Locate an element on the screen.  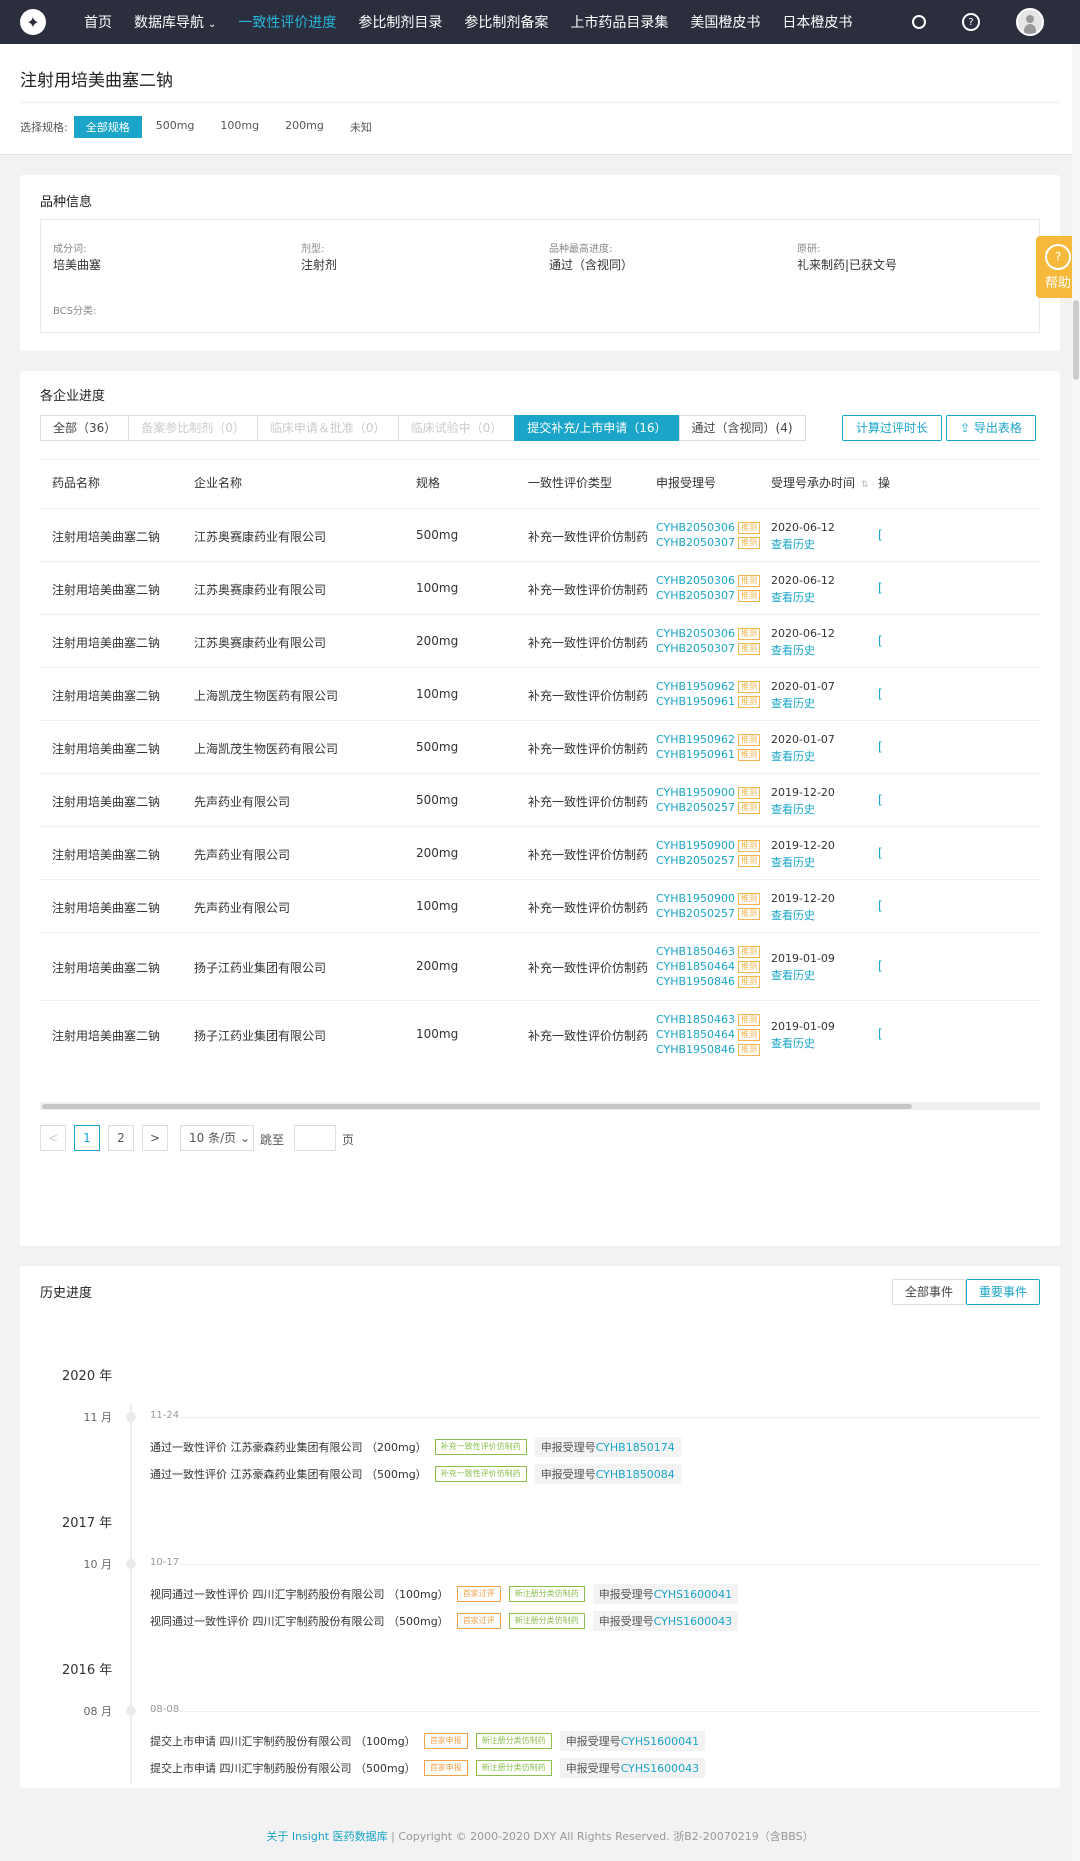
nav-item: 参比制剂目录 is located at coordinates (400, 22).